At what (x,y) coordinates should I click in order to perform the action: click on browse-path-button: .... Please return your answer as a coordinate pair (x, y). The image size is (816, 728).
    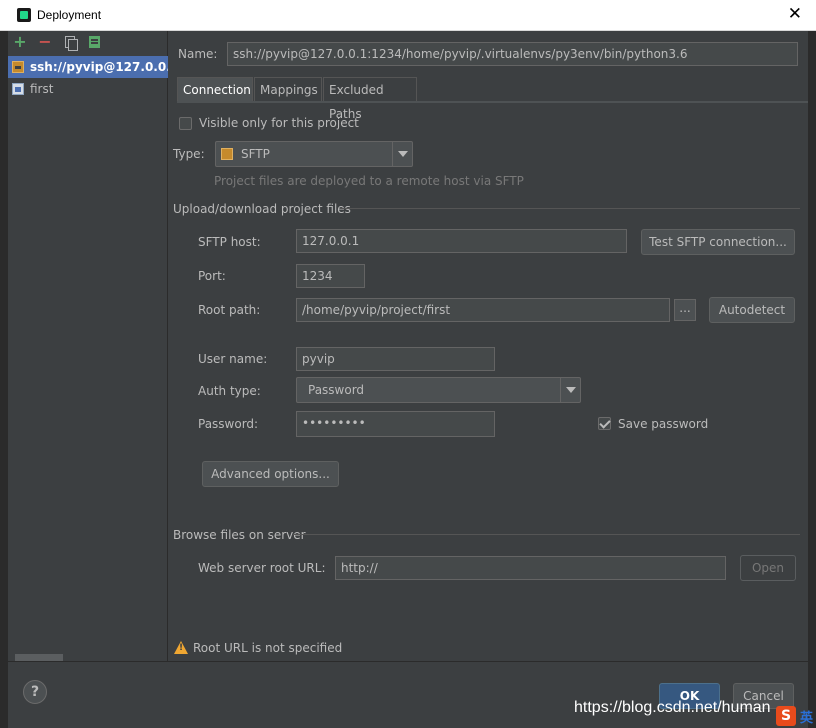
    Looking at the image, I should click on (685, 310).